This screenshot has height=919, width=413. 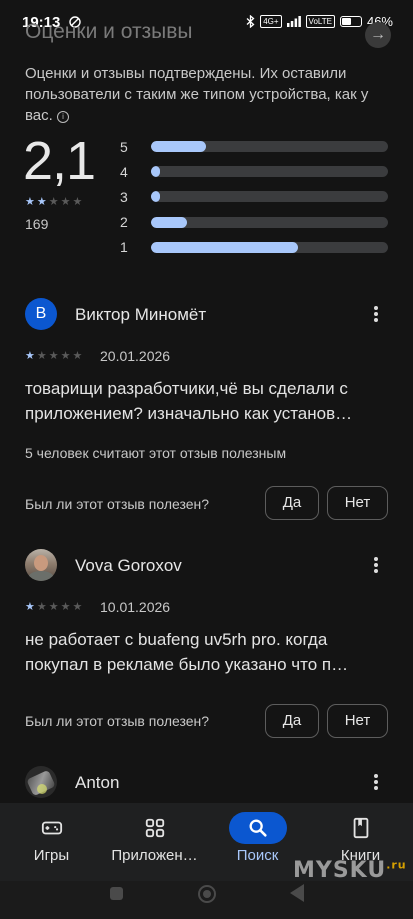 What do you see at coordinates (135, 607) in the screenshot?
I see `review-date: 10.01.2026` at bounding box center [135, 607].